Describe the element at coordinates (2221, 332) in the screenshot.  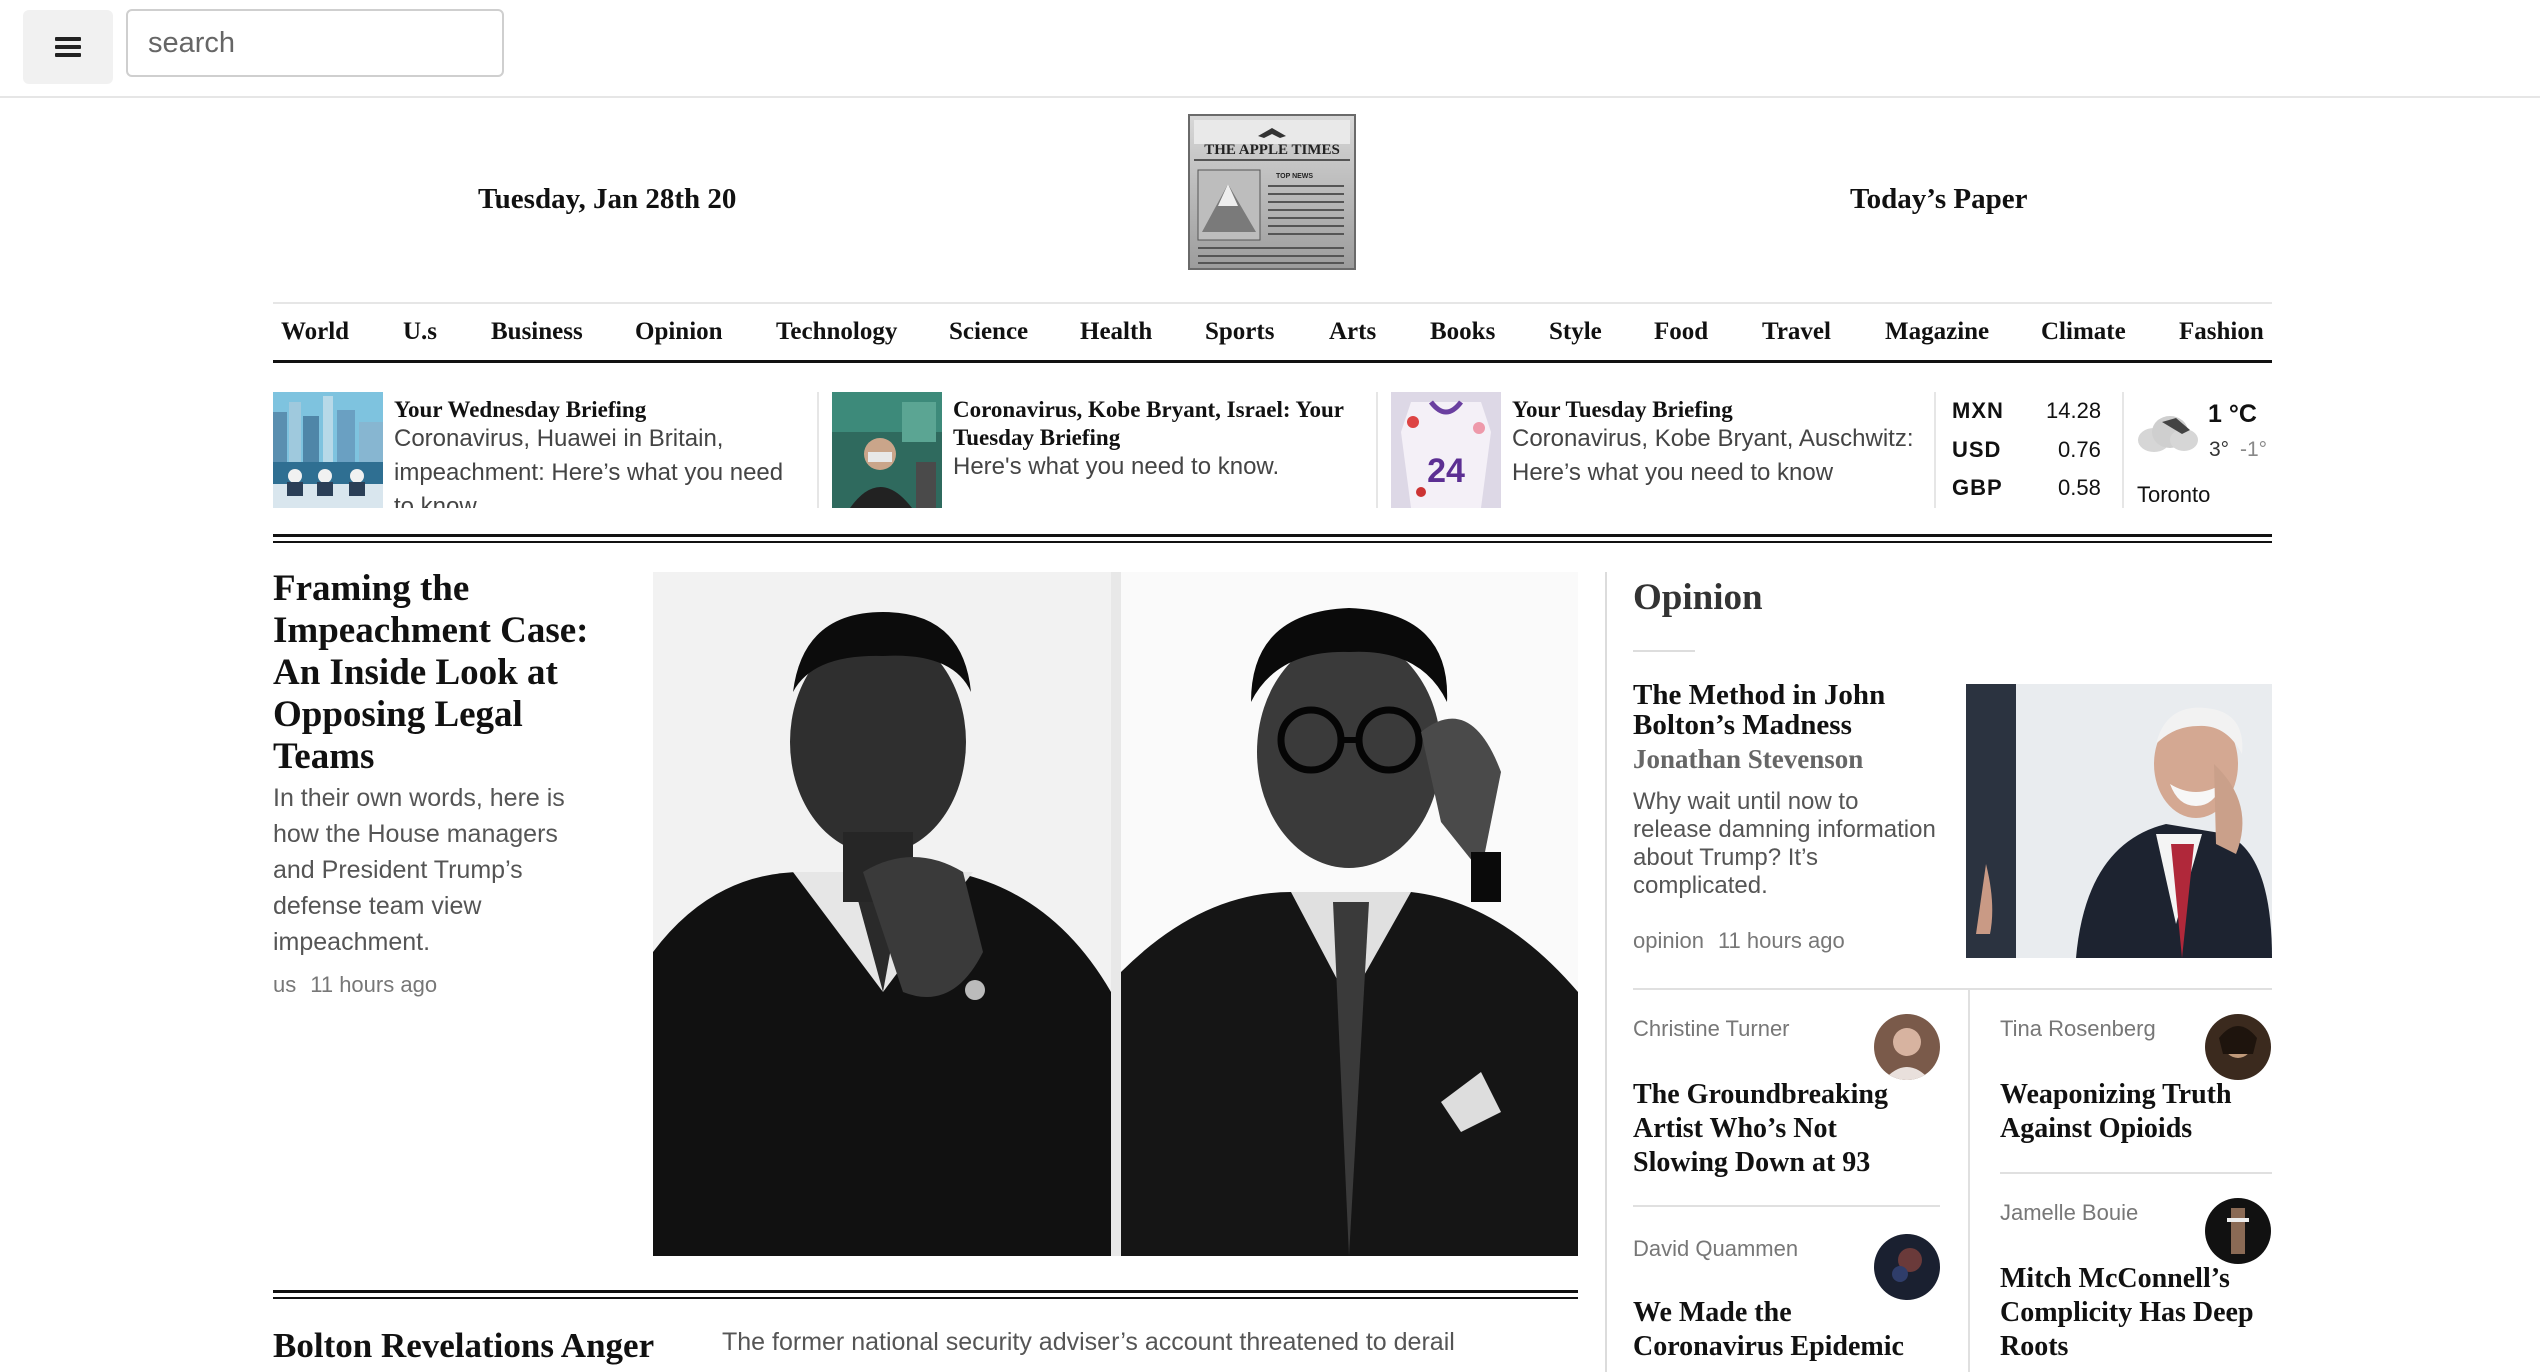
I see `nav-fashion: Fashion` at that location.